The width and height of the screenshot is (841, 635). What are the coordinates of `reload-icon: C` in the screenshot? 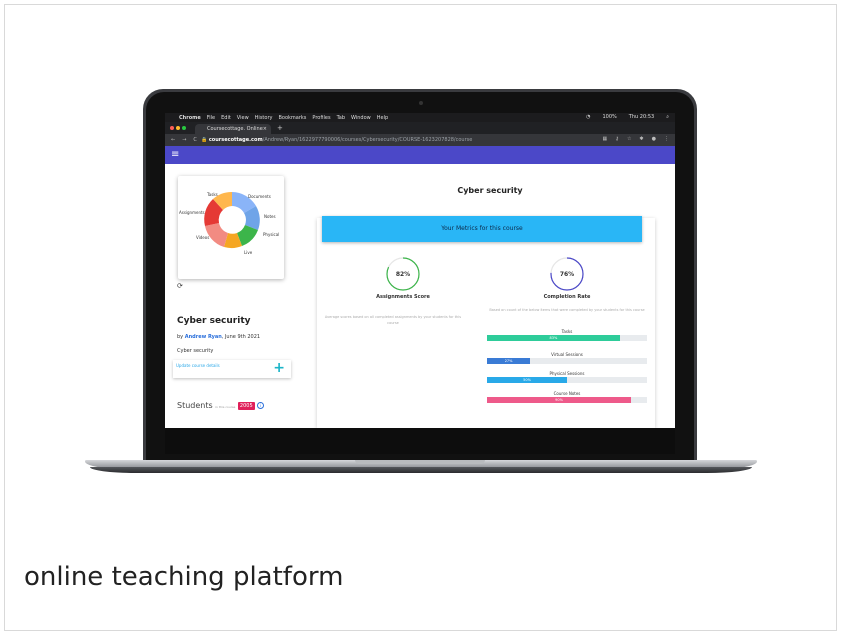 It's located at (195, 140).